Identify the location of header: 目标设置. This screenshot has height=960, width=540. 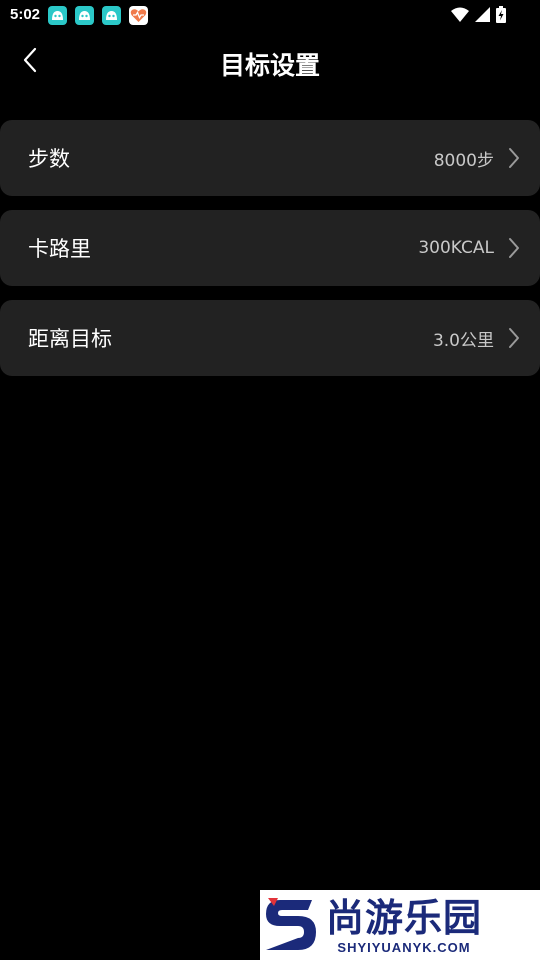
(270, 62).